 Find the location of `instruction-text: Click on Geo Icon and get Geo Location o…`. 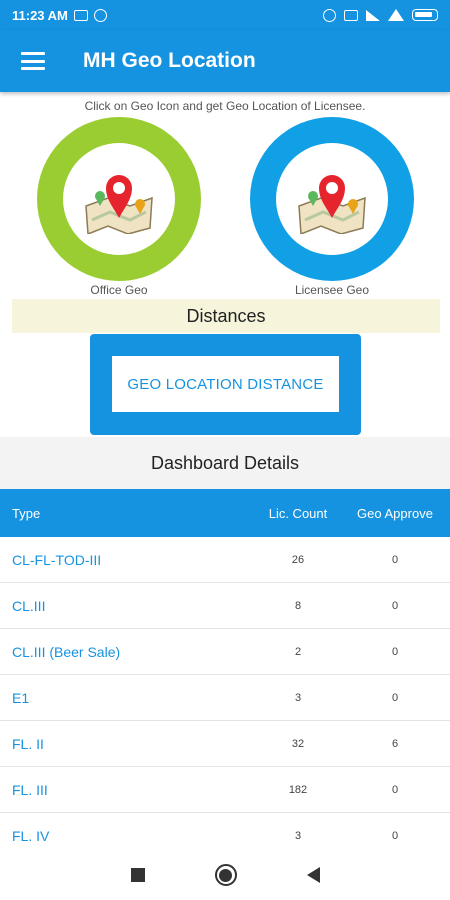

instruction-text: Click on Geo Icon and get Geo Location o… is located at coordinates (225, 106).